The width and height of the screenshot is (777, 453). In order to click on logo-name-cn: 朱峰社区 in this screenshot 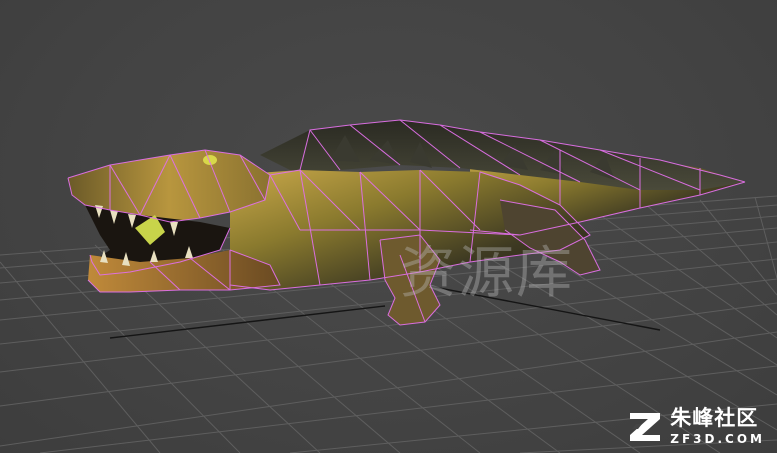, I will do `click(714, 418)`.